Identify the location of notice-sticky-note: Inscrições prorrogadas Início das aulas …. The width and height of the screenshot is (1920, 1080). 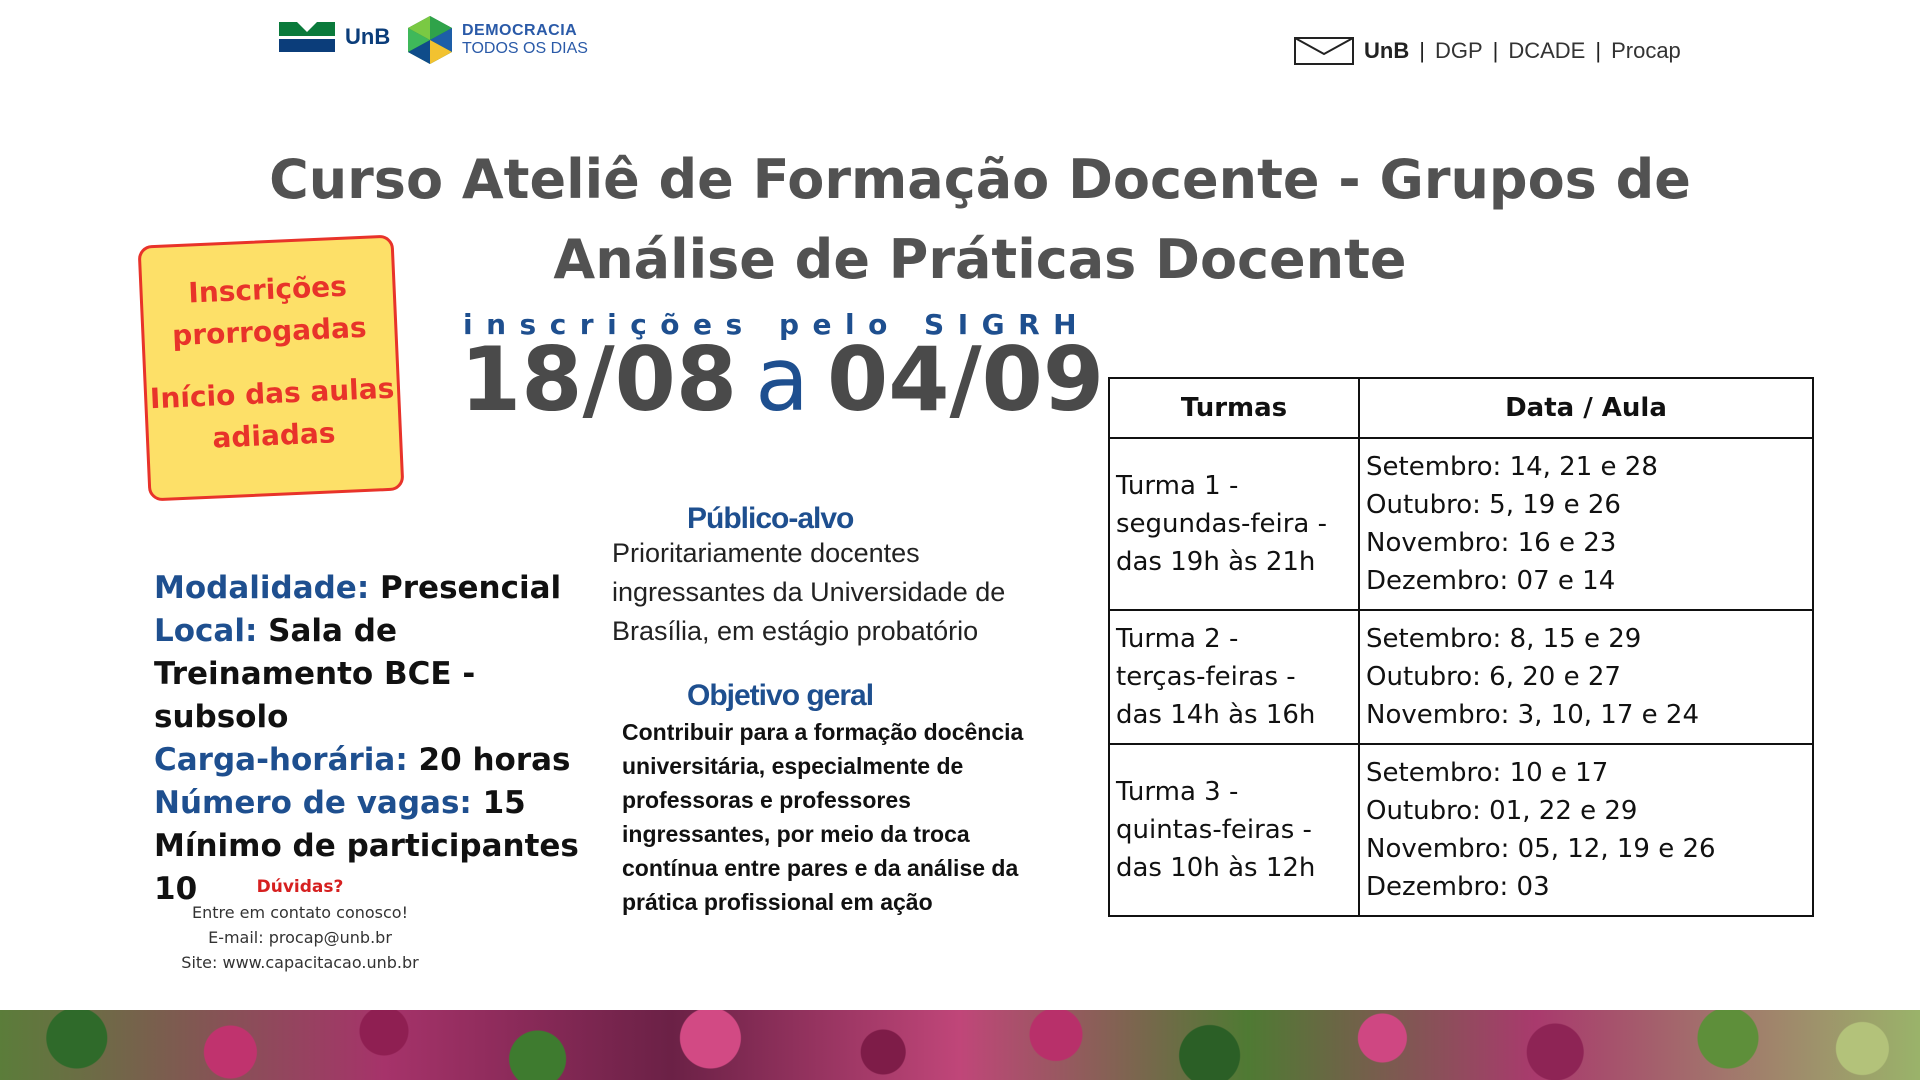
(271, 368).